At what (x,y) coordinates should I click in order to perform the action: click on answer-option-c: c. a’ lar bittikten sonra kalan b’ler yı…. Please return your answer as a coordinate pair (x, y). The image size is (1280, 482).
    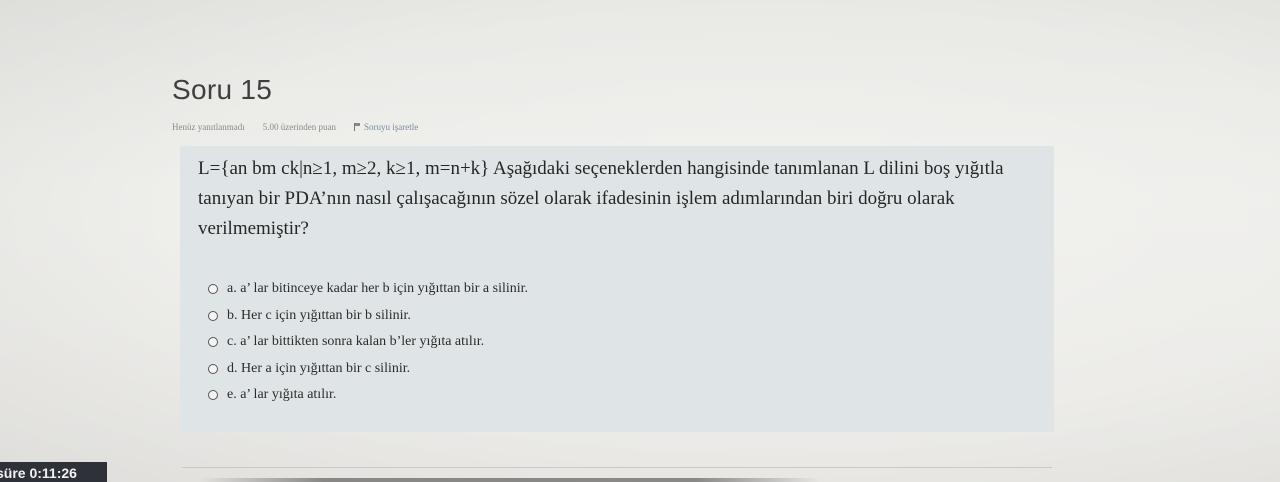
    Looking at the image, I should click on (368, 342).